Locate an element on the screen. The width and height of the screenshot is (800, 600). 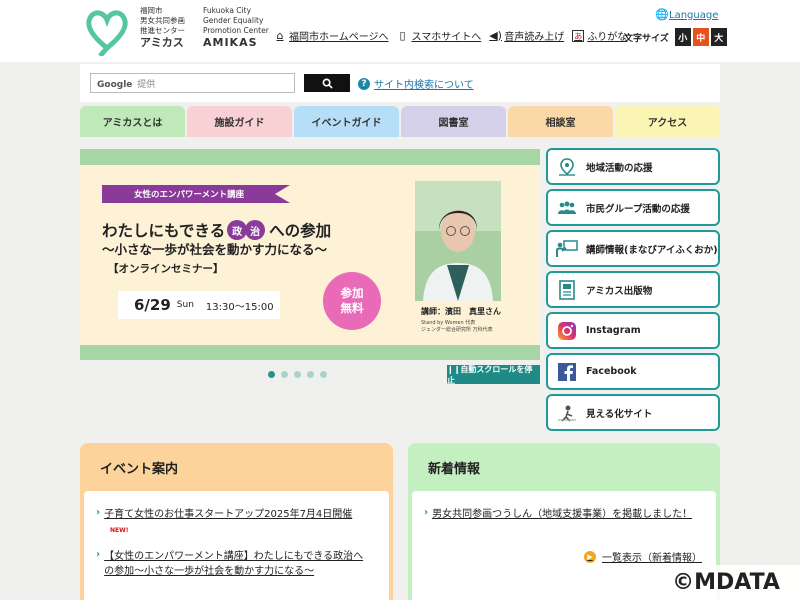
event-item-text: 子育て女性のお仕事スタートアップ2025年7月4日開催 is located at coordinates (228, 514).